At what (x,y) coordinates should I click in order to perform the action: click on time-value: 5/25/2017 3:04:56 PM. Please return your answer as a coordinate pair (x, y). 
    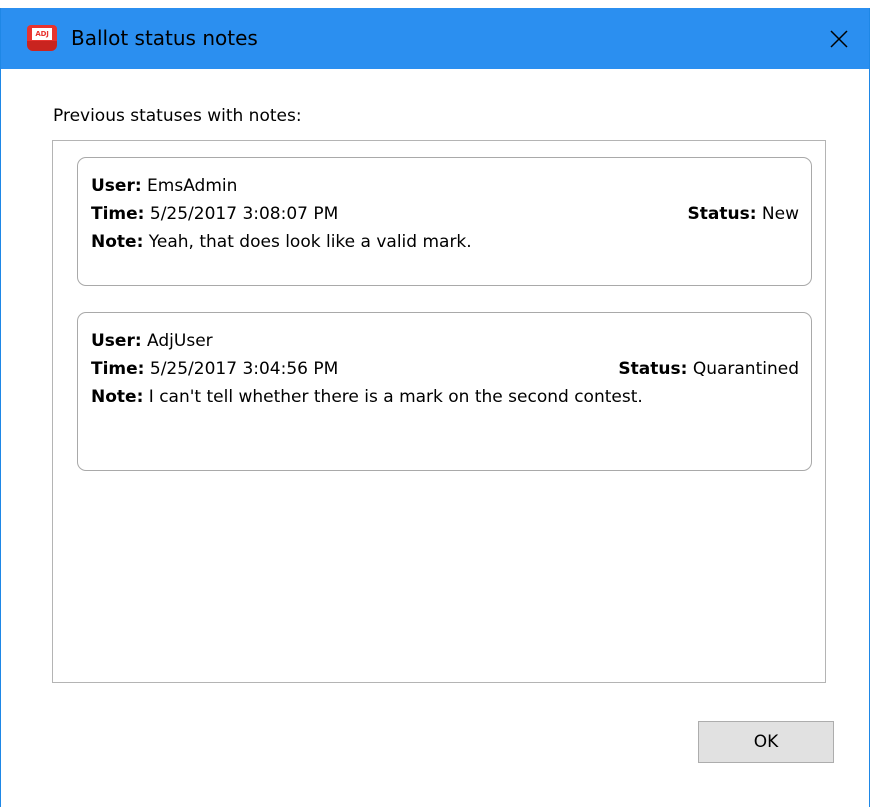
    Looking at the image, I should click on (244, 369).